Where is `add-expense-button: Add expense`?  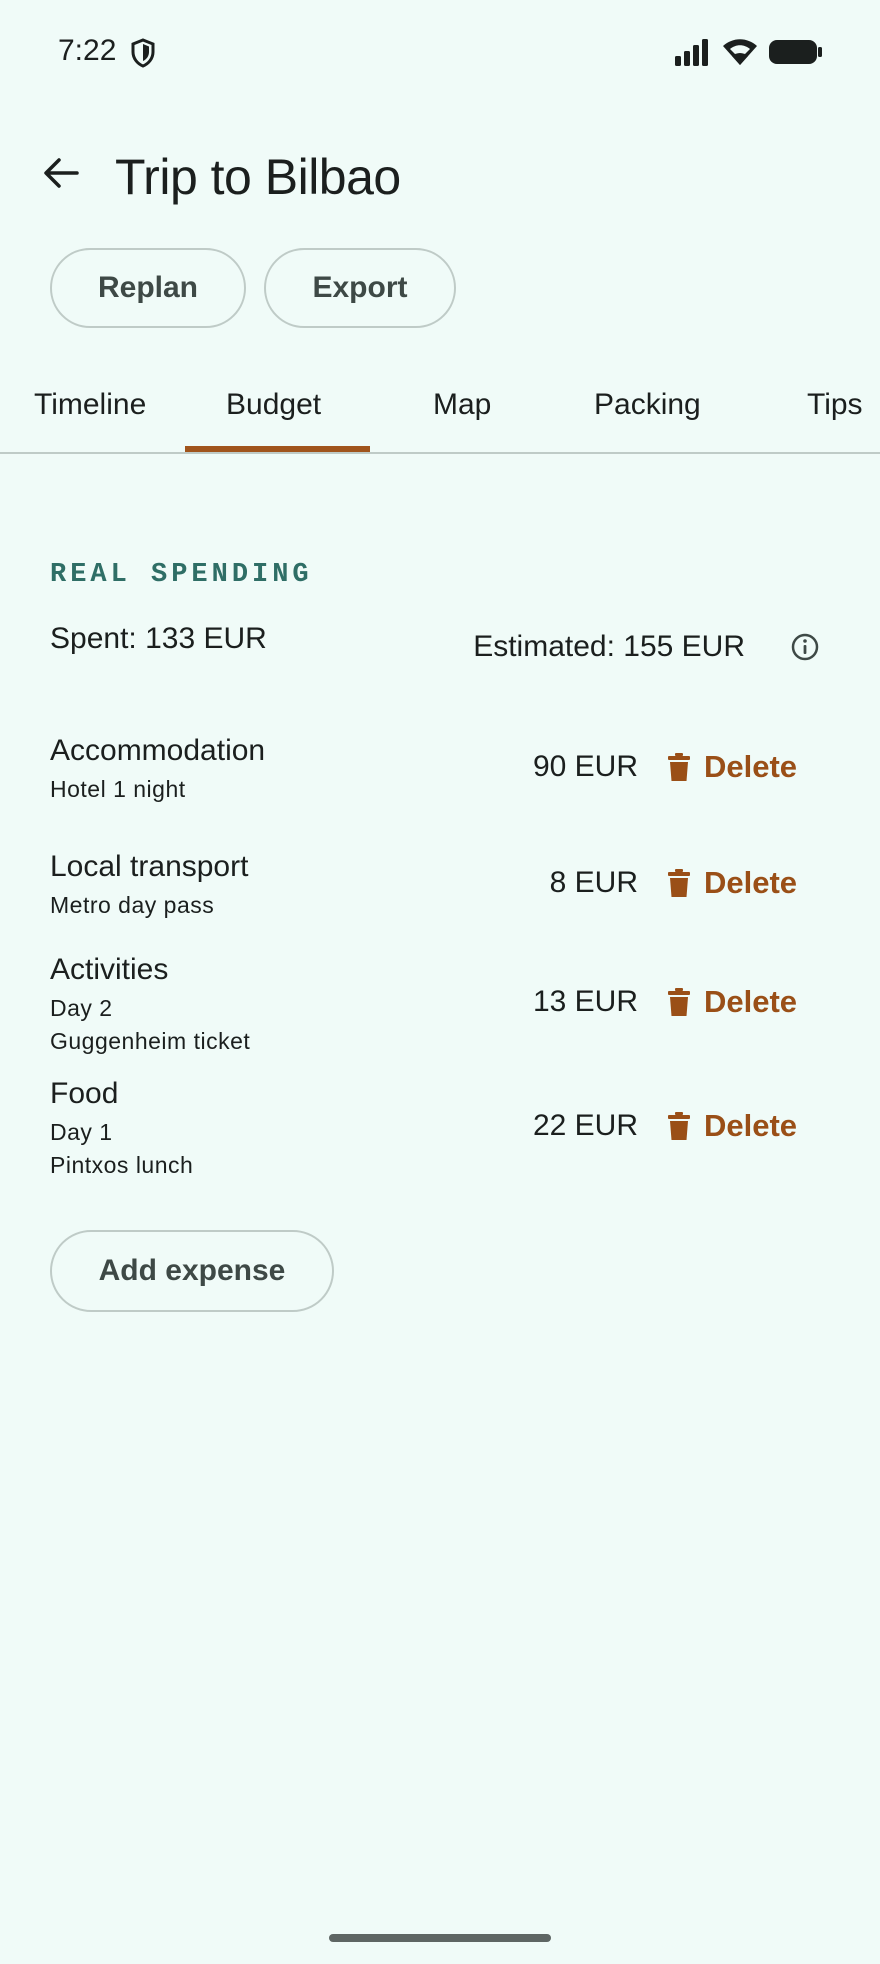
add-expense-button: Add expense is located at coordinates (192, 1271).